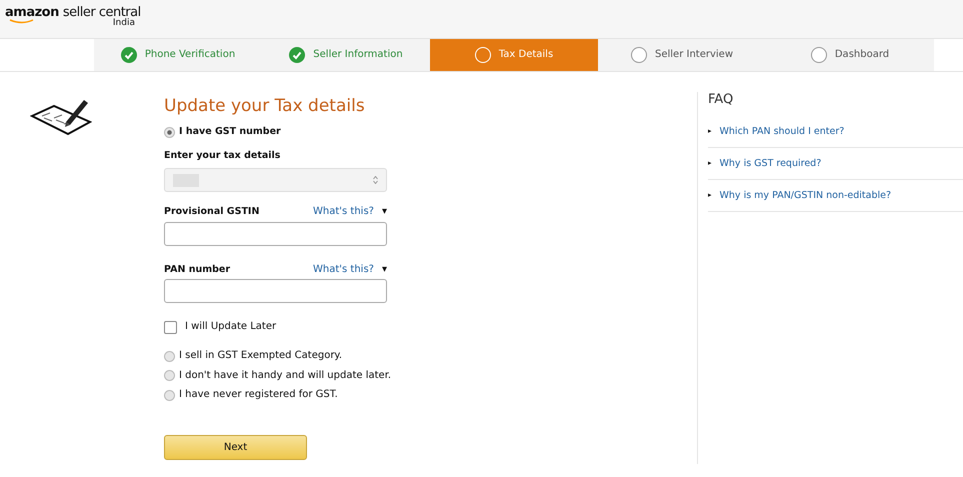  What do you see at coordinates (782, 132) in the screenshot?
I see `faq-link: Which PAN should I enter?` at bounding box center [782, 132].